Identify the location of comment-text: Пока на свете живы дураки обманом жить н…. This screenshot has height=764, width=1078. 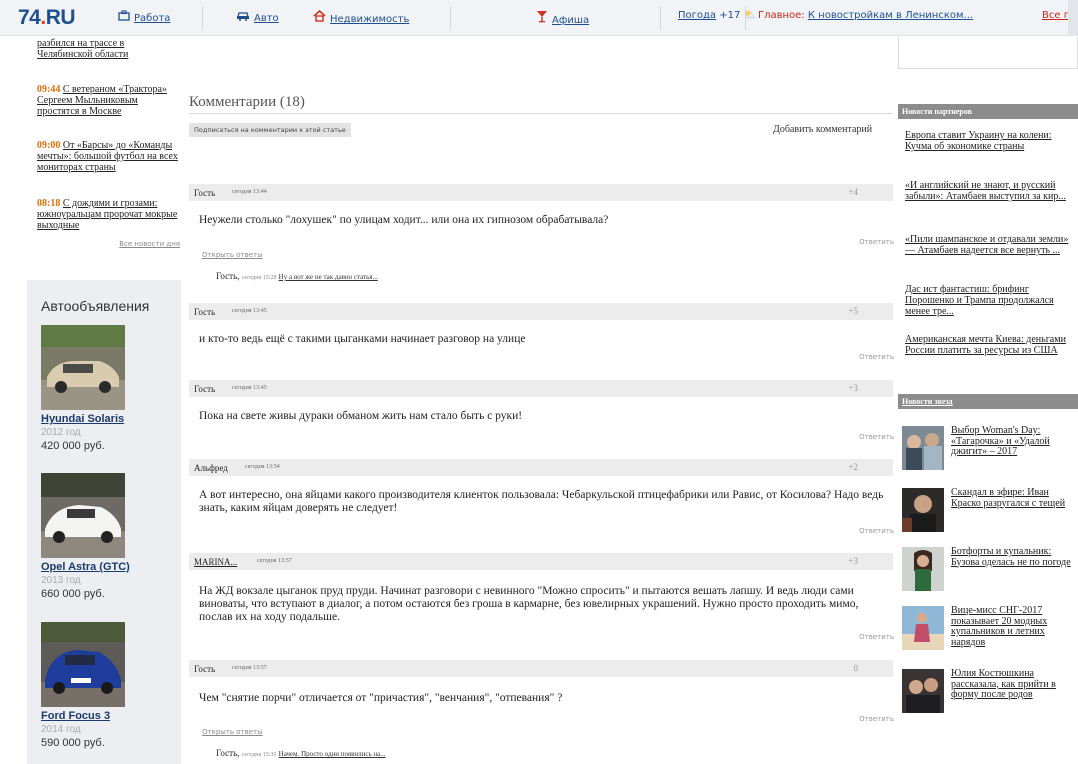
(361, 416).